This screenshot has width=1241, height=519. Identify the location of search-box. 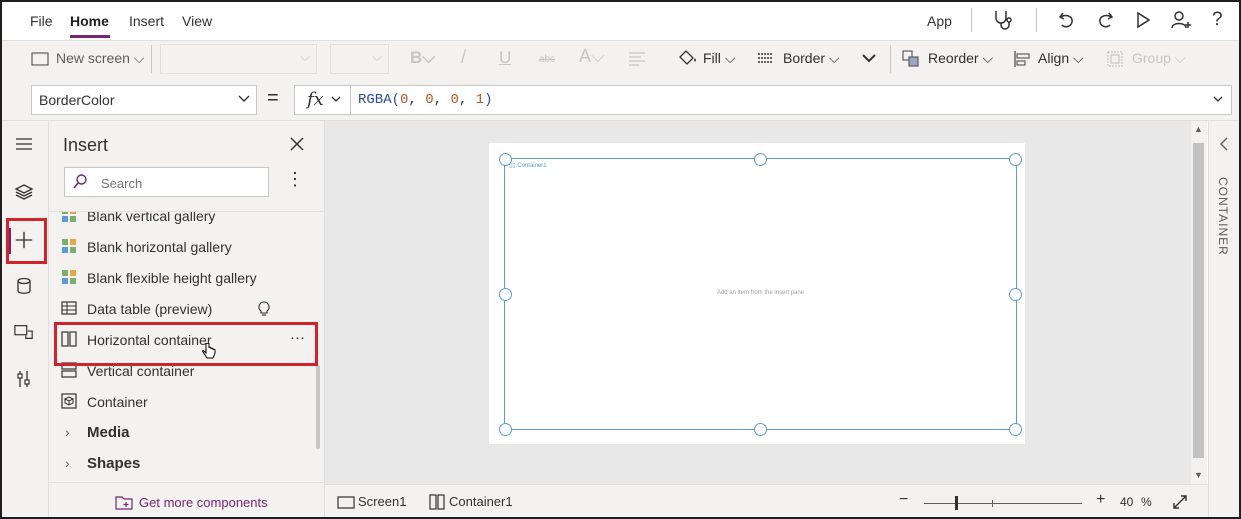
(166, 182).